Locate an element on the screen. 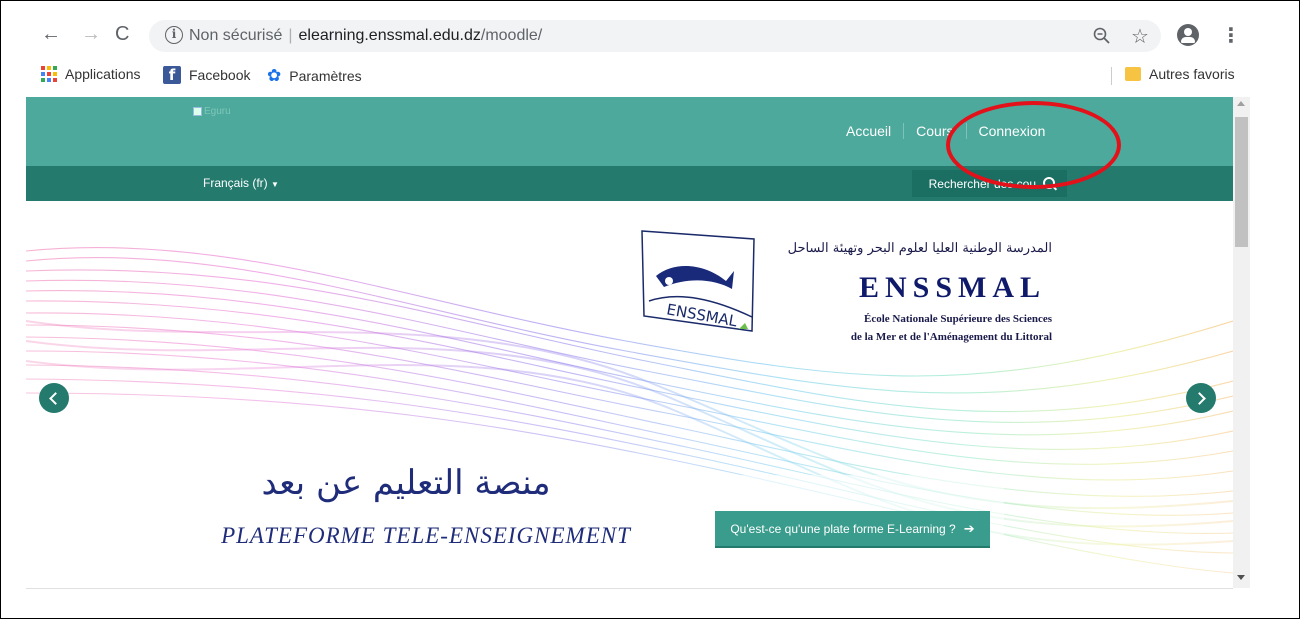  bookmark-facebook: f Facebook is located at coordinates (206, 75).